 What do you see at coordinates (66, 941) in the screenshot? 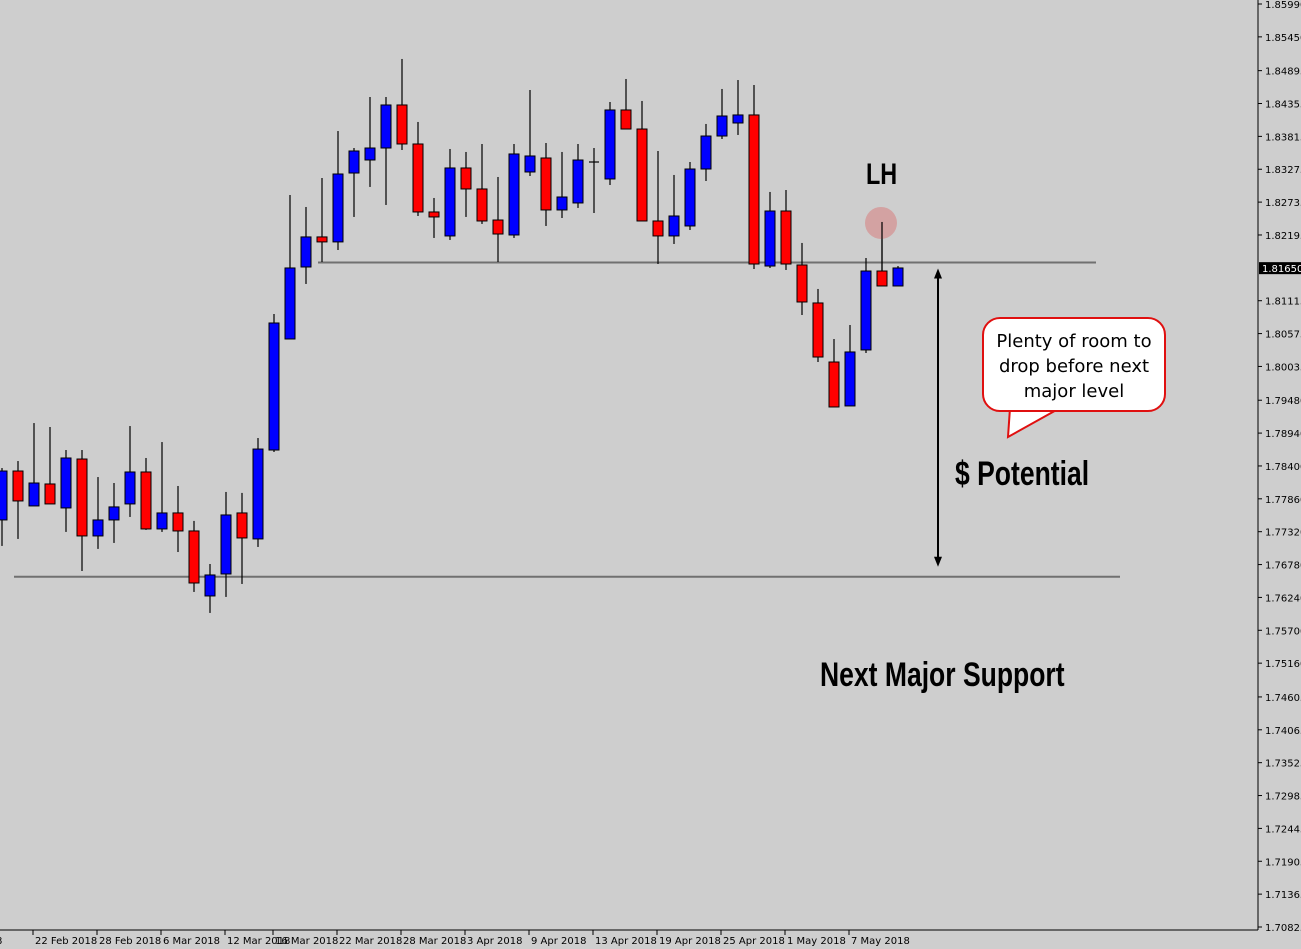
I see `date-tick-label: 22 Feb 2018` at bounding box center [66, 941].